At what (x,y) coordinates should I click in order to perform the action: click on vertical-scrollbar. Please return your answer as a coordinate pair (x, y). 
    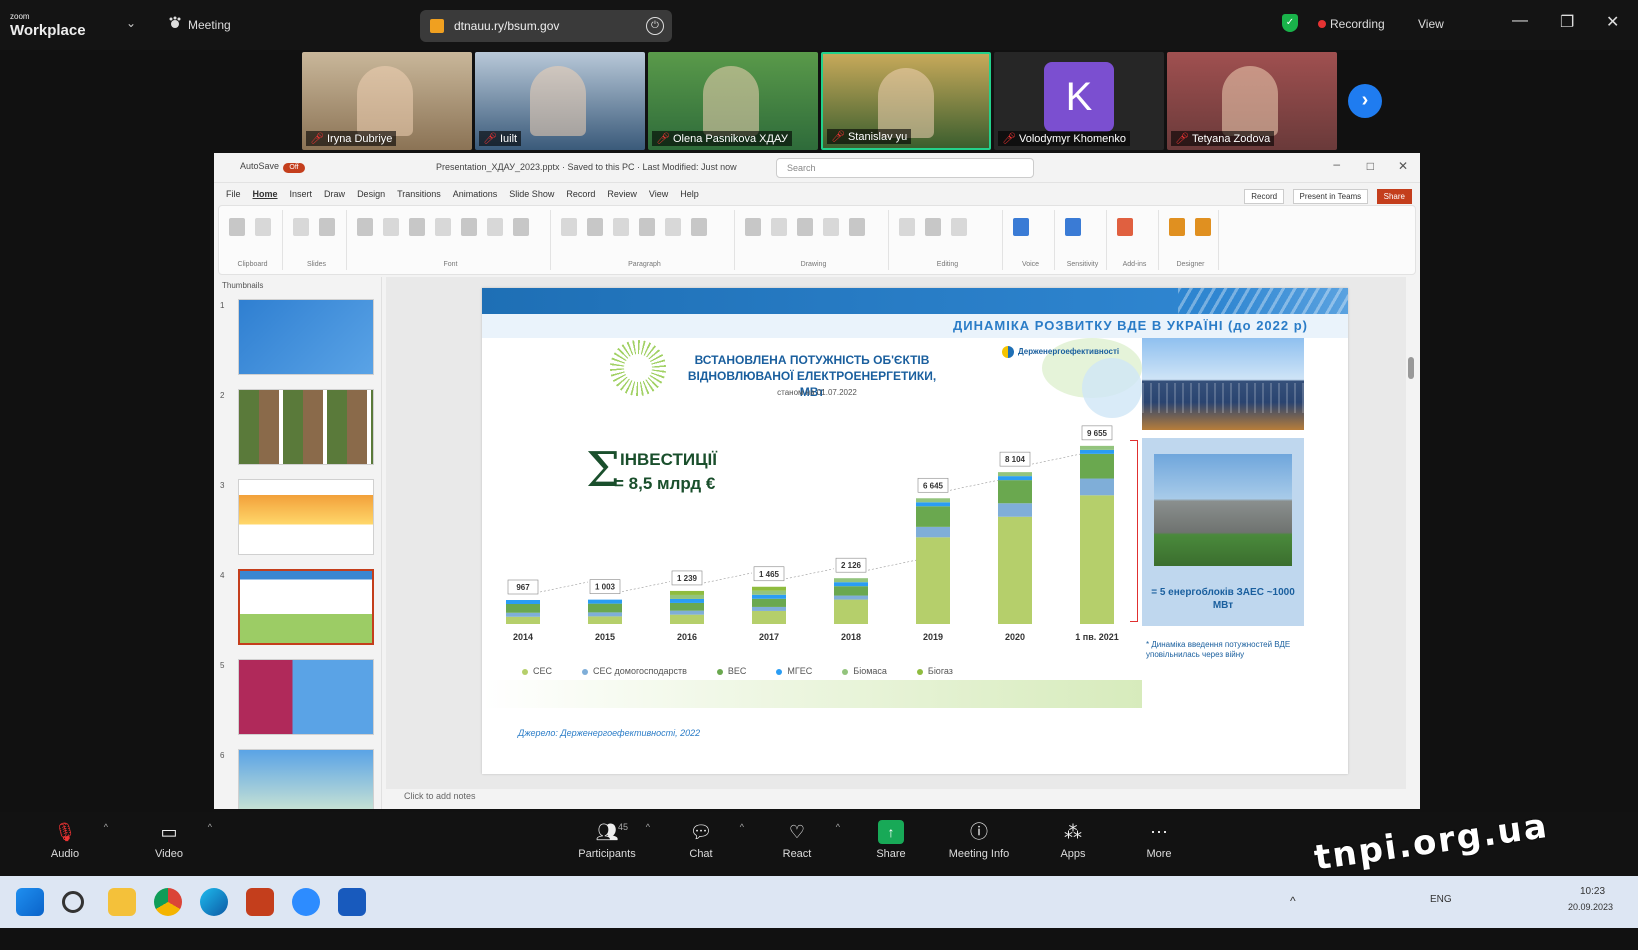
    Looking at the image, I should click on (1411, 533).